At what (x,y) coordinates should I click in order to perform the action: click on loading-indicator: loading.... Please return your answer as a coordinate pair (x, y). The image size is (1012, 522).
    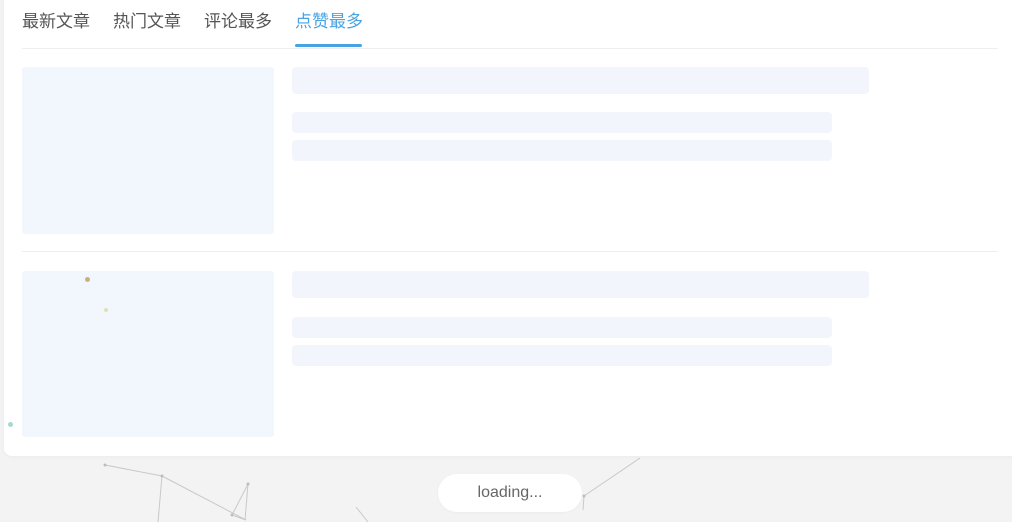
    Looking at the image, I should click on (510, 493).